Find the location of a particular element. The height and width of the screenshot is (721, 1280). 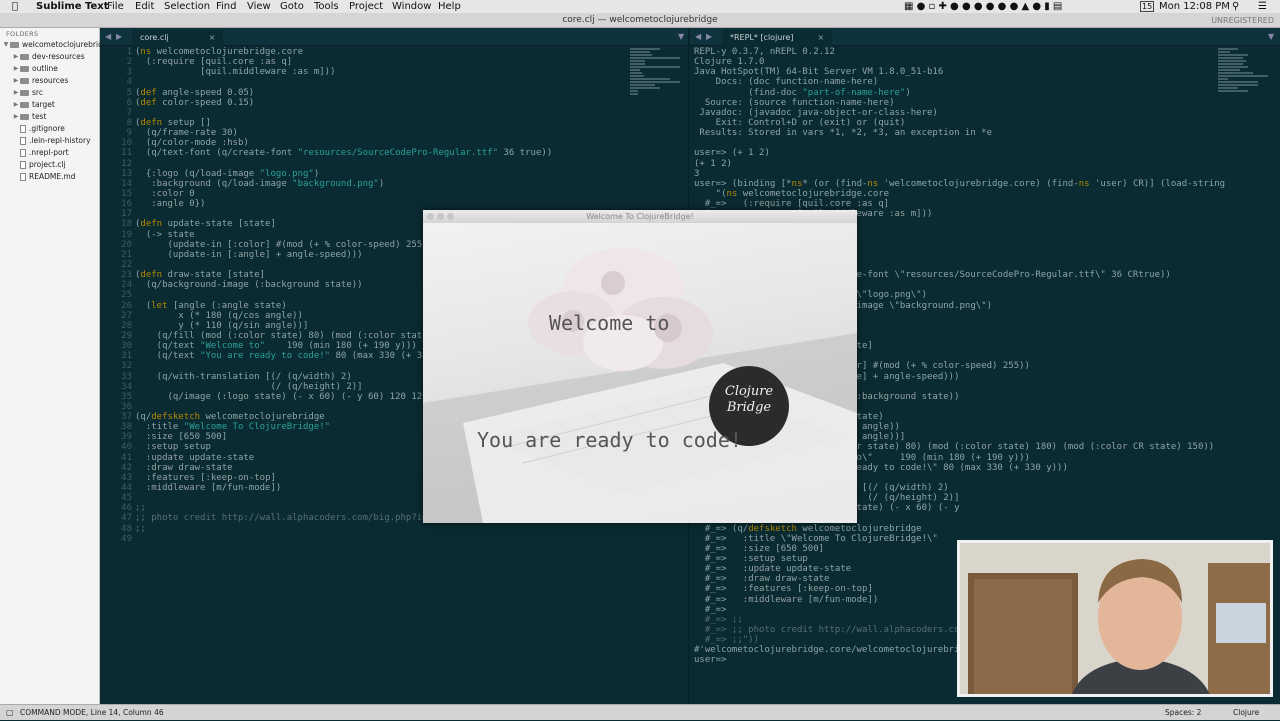

sidebar-folder: ▶ test is located at coordinates (29, 117).